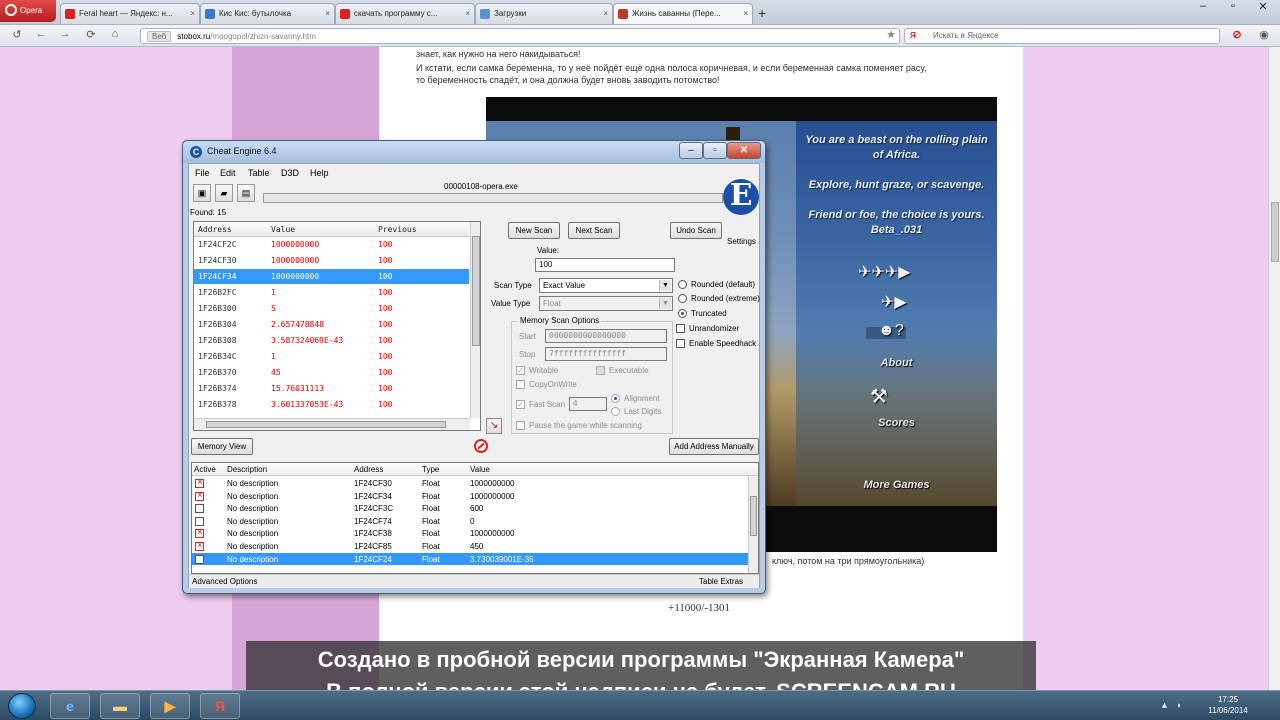 This screenshot has height=720, width=1280. I want to click on last-digits-radio, so click(615, 411).